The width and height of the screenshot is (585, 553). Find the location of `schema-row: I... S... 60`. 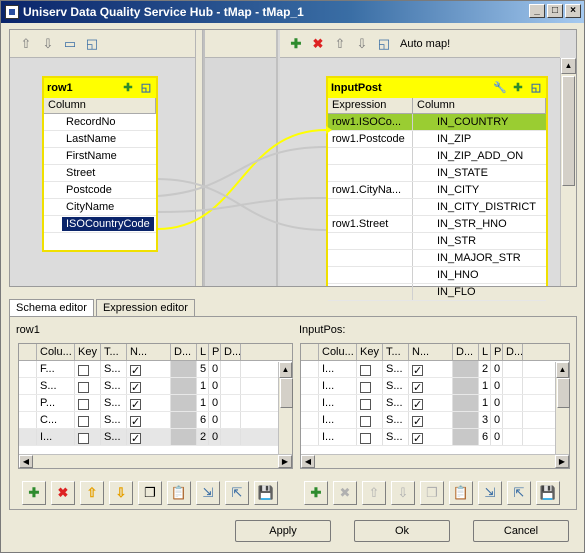

schema-row: I... S... 60 is located at coordinates (435, 437).